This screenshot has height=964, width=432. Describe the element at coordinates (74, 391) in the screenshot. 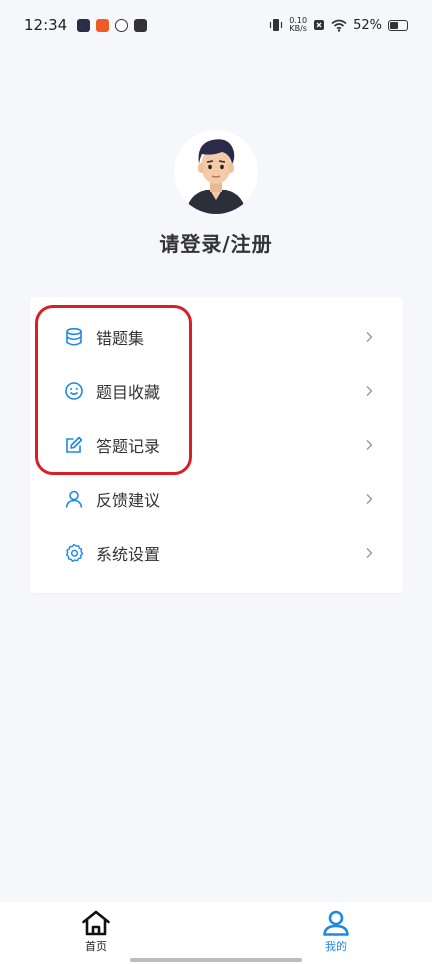

I see `smile-icon` at that location.